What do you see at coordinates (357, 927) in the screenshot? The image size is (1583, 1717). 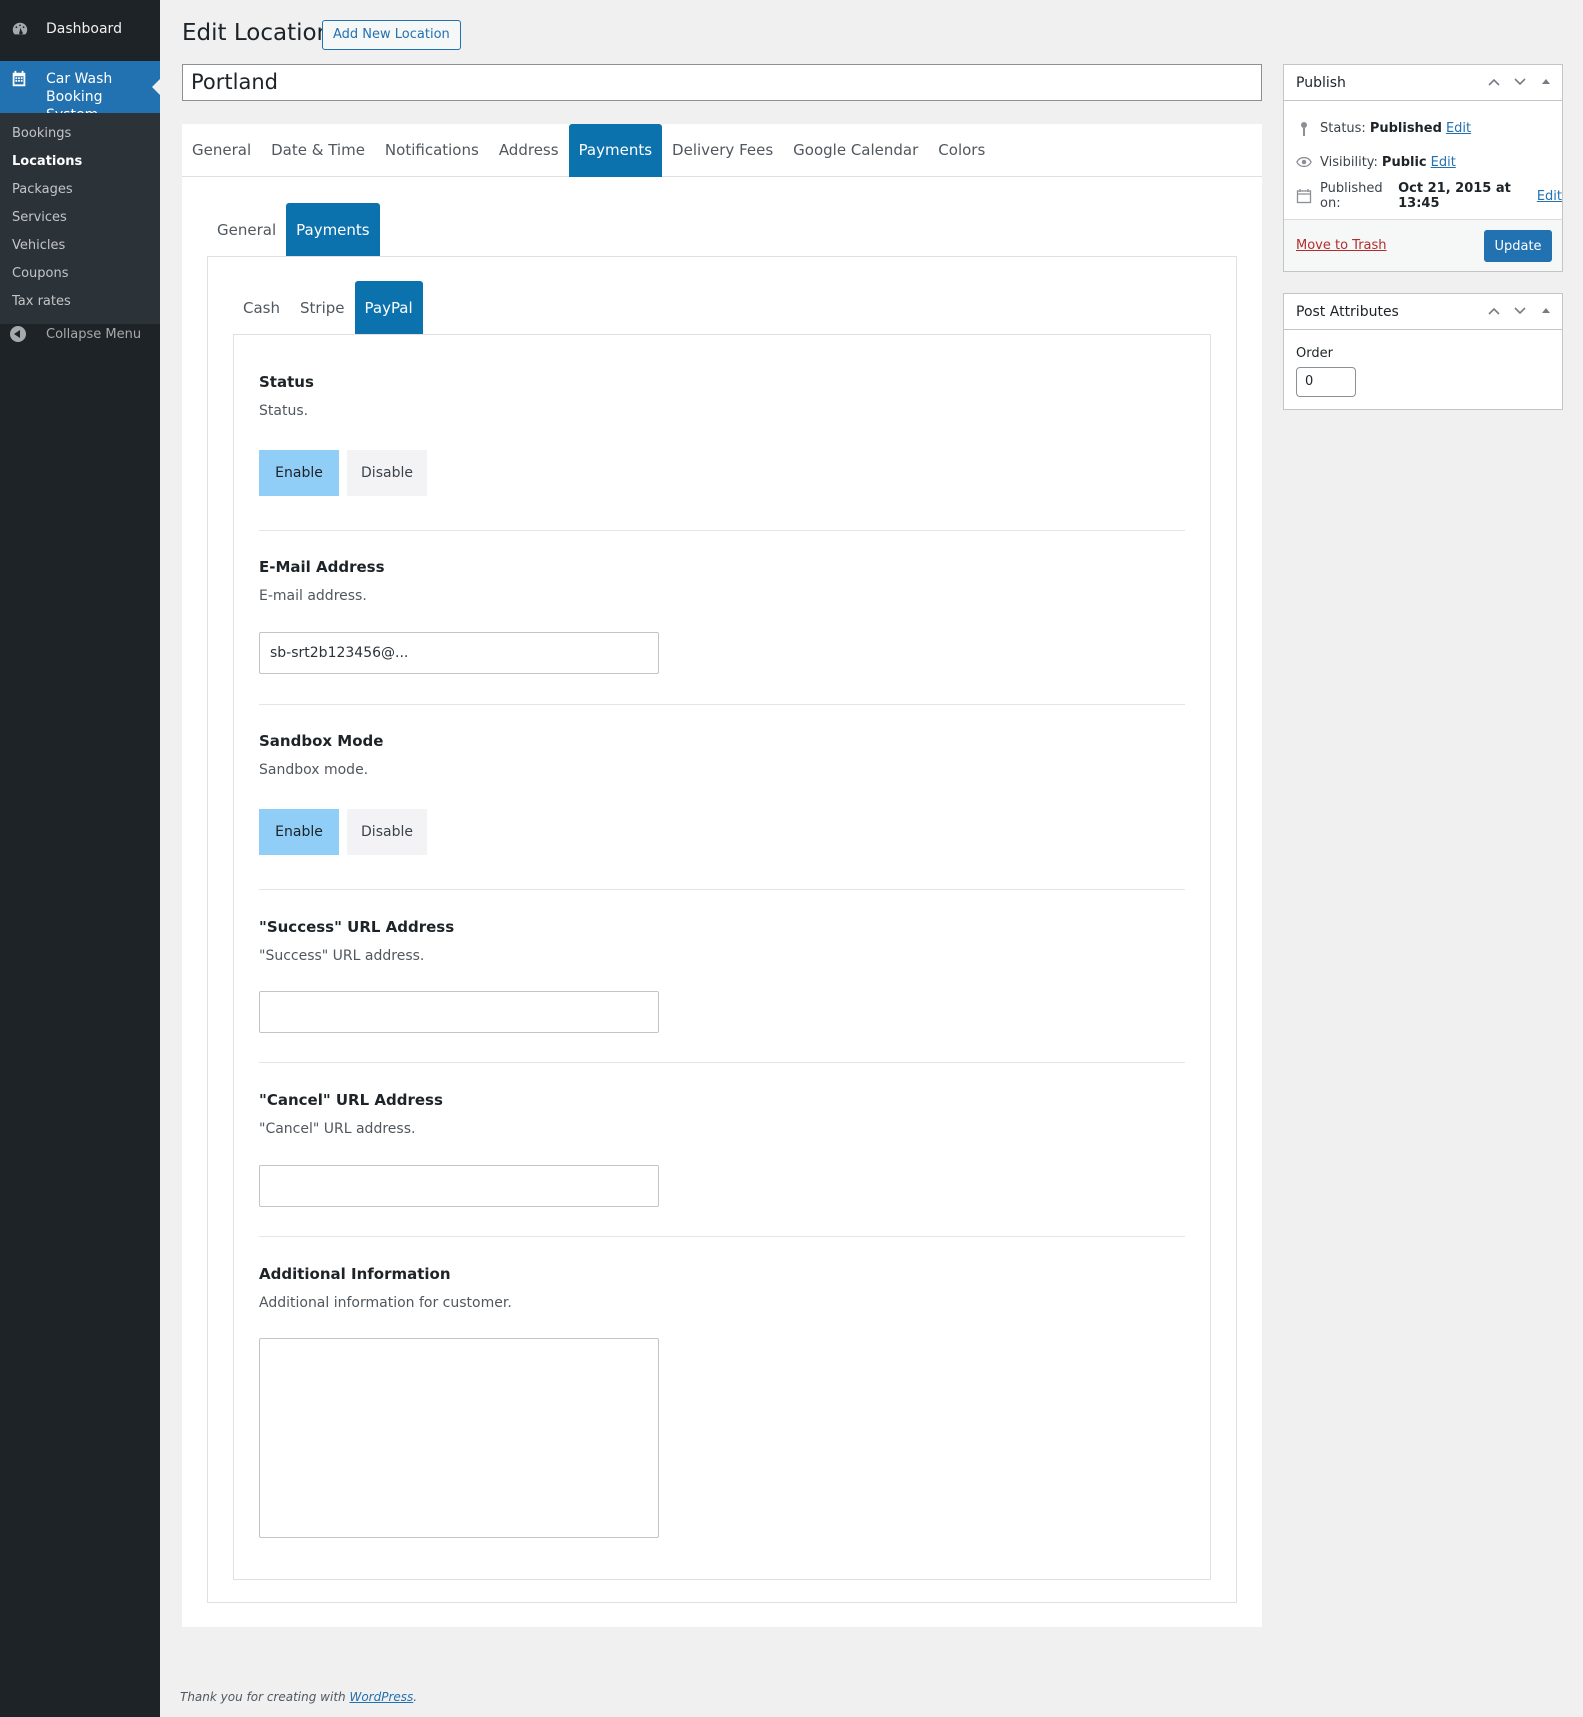 I see `success-url-label: "Success" URL Address` at bounding box center [357, 927].